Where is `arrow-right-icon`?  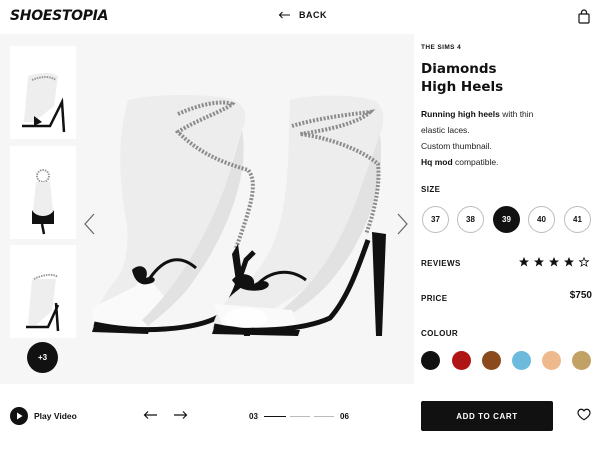
arrow-right-icon is located at coordinates (180, 415).